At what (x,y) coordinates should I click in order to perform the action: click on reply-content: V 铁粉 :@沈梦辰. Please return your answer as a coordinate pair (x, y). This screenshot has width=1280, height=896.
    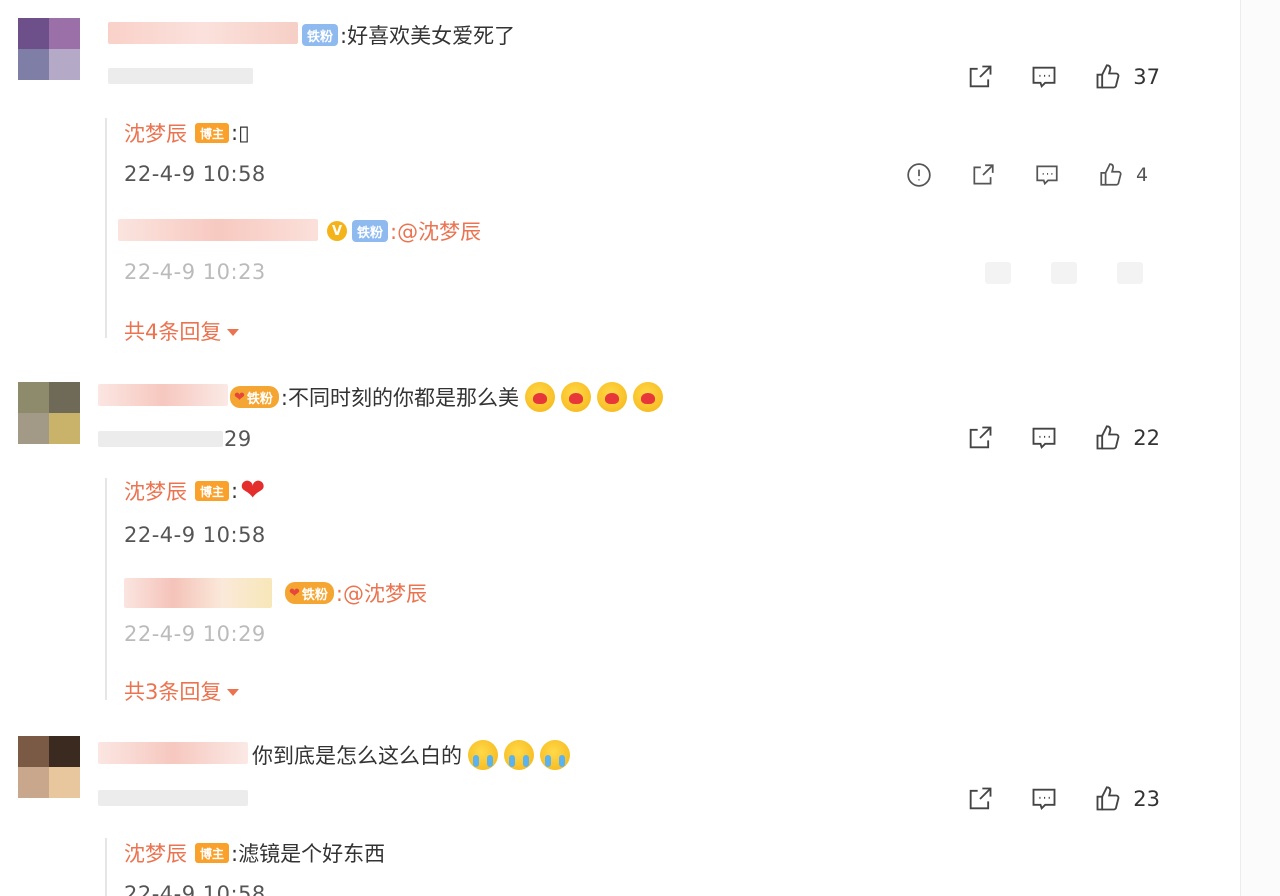
    Looking at the image, I should click on (401, 231).